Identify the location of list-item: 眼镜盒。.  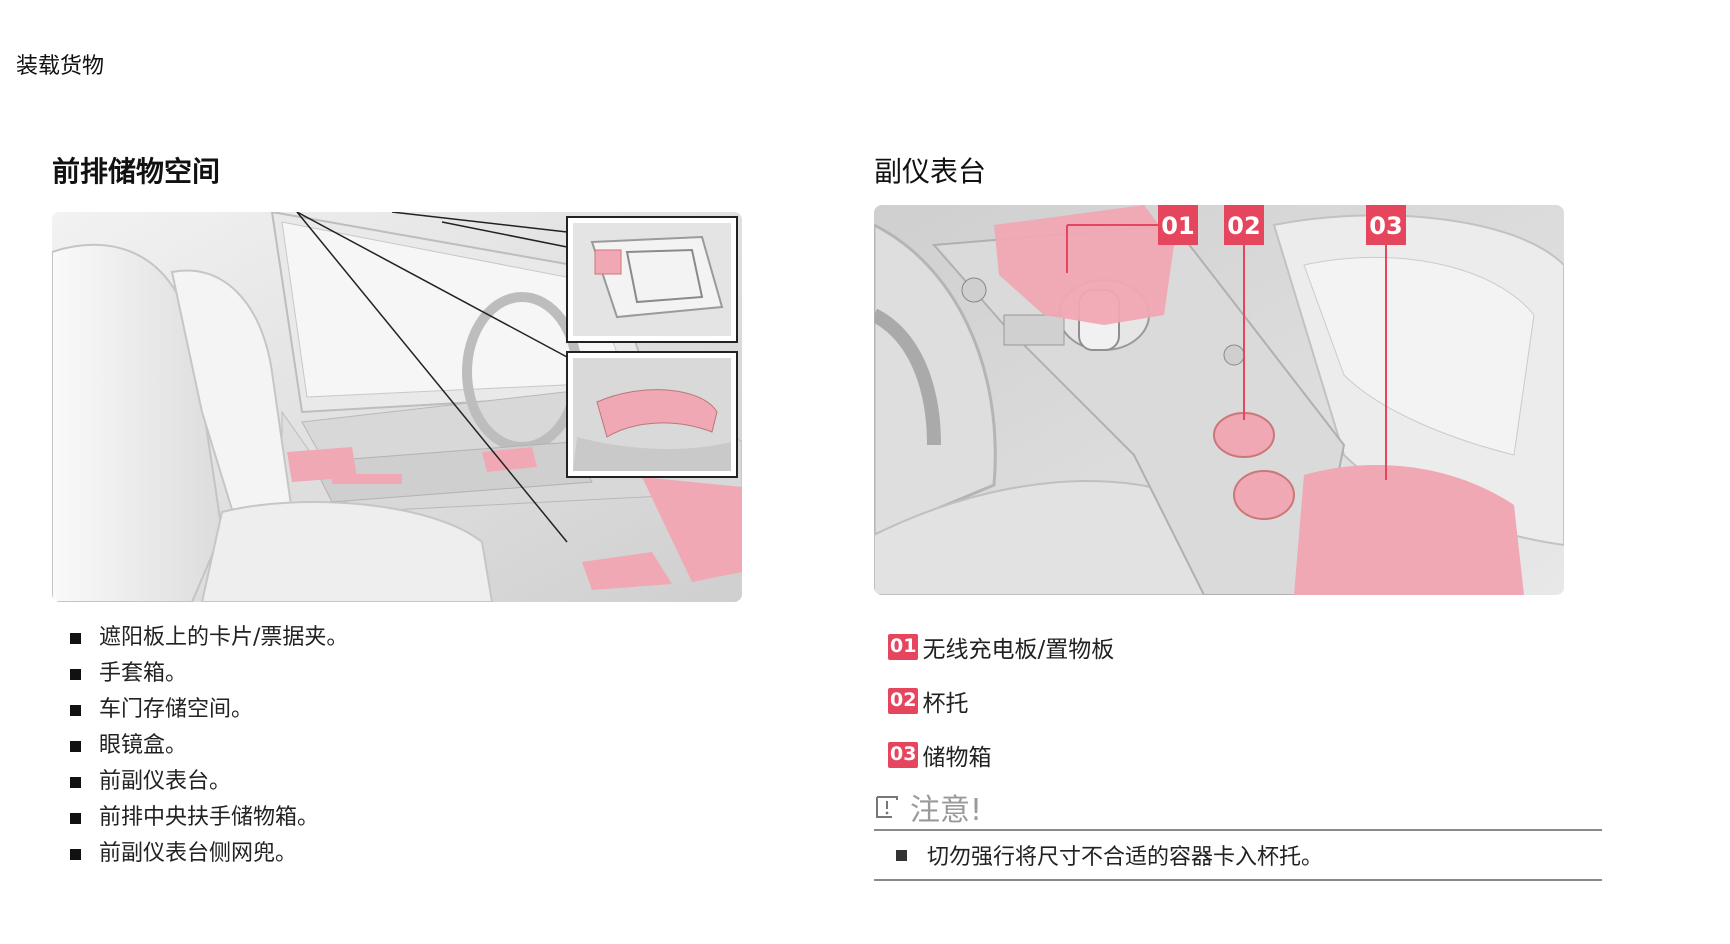
(209, 746).